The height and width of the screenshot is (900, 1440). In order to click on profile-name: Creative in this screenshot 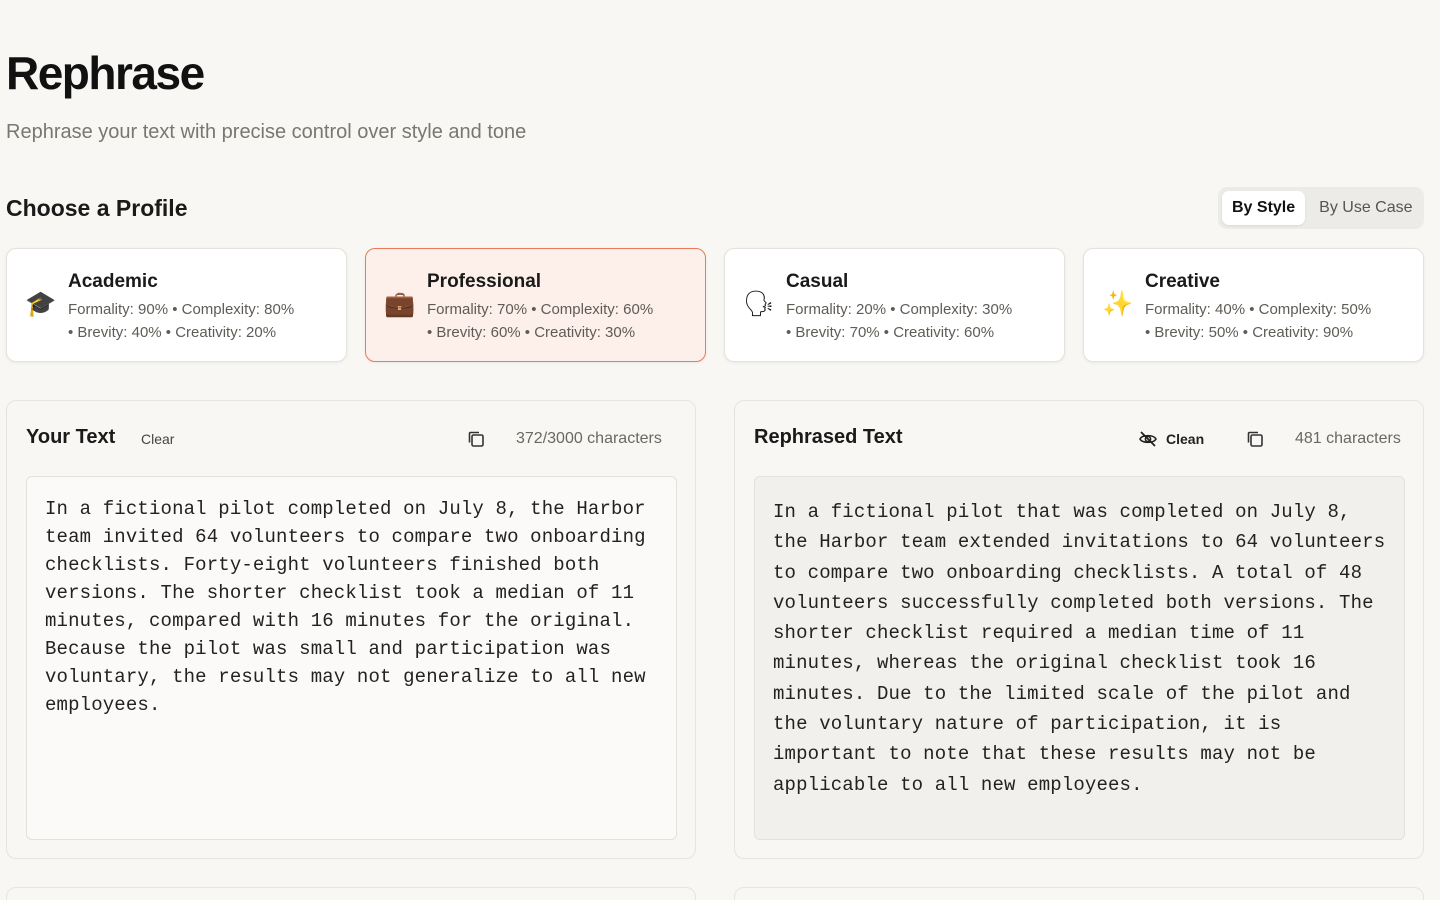, I will do `click(1182, 281)`.